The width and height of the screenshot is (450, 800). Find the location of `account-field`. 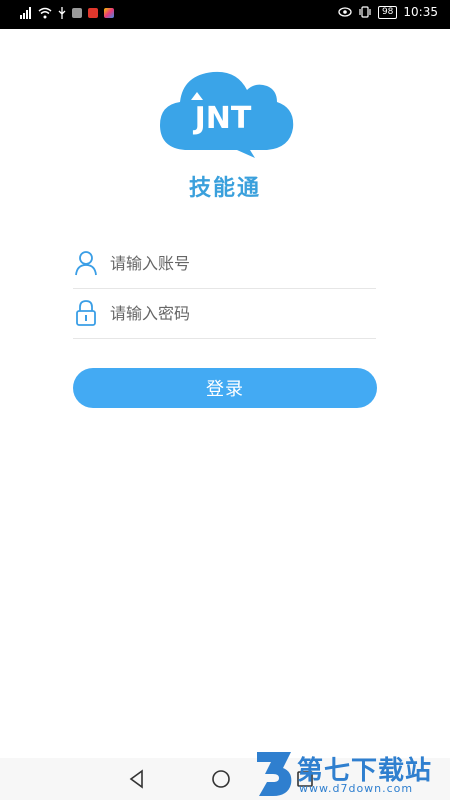

account-field is located at coordinates (224, 263).